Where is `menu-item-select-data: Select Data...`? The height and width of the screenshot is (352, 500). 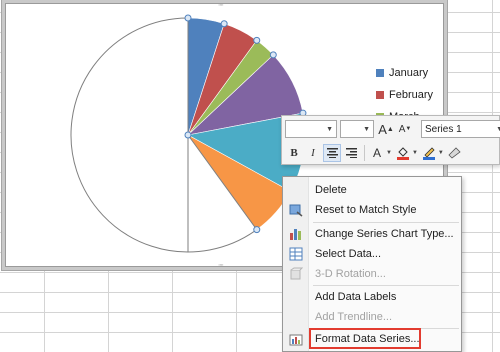
menu-item-select-data: Select Data... is located at coordinates (372, 253).